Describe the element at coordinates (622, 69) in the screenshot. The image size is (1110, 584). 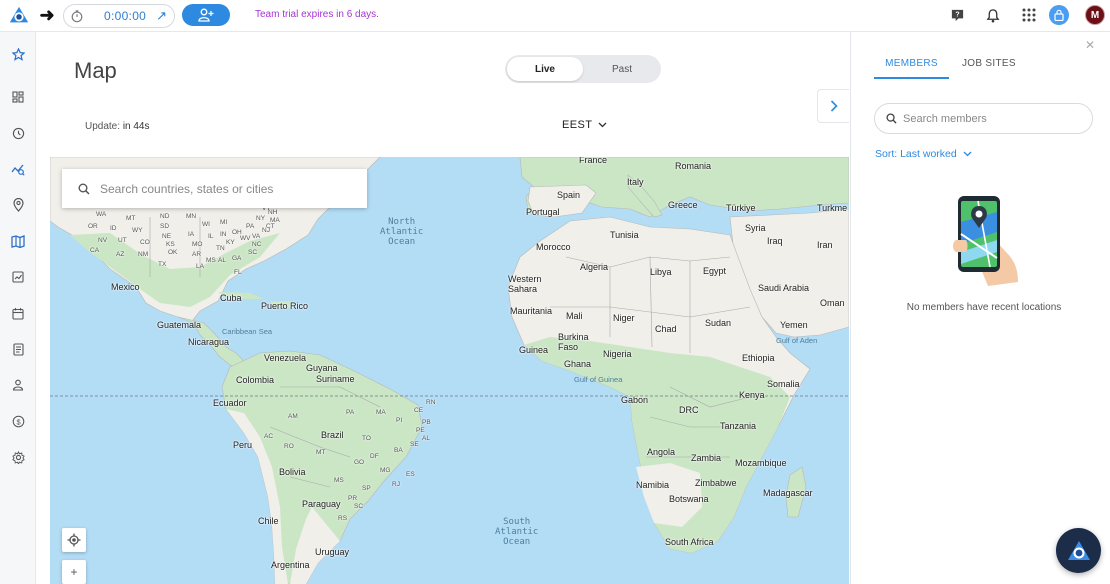
I see `toggle-past: Past` at that location.